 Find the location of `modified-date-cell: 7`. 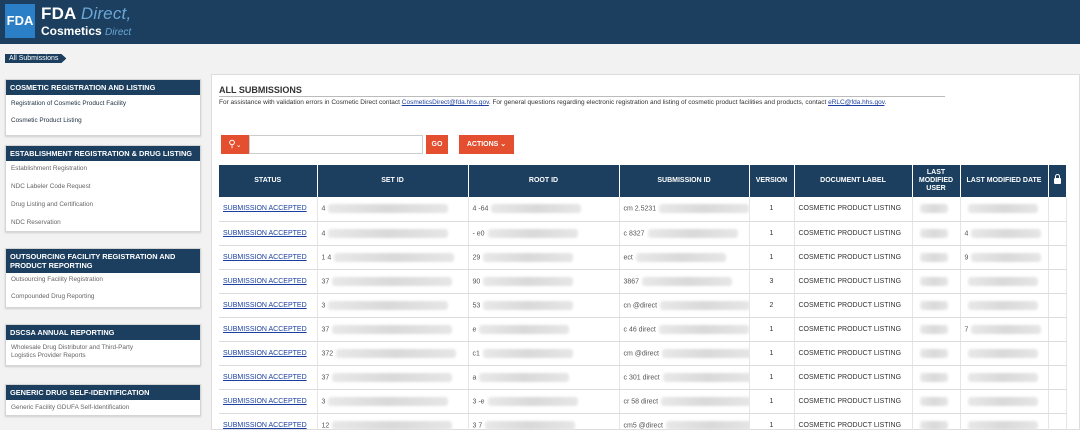

modified-date-cell: 7 is located at coordinates (1004, 329).